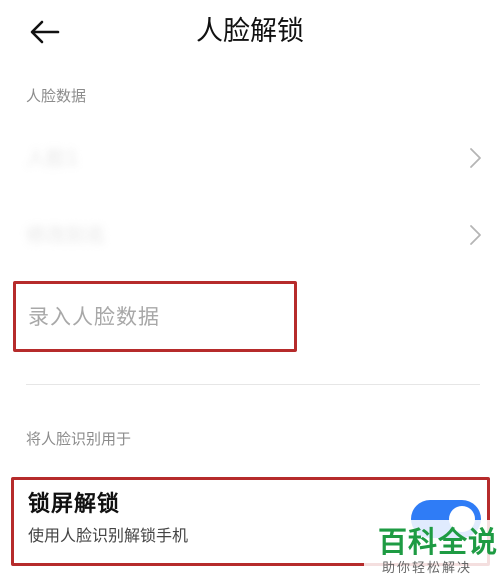  What do you see at coordinates (253, 384) in the screenshot?
I see `divider` at bounding box center [253, 384].